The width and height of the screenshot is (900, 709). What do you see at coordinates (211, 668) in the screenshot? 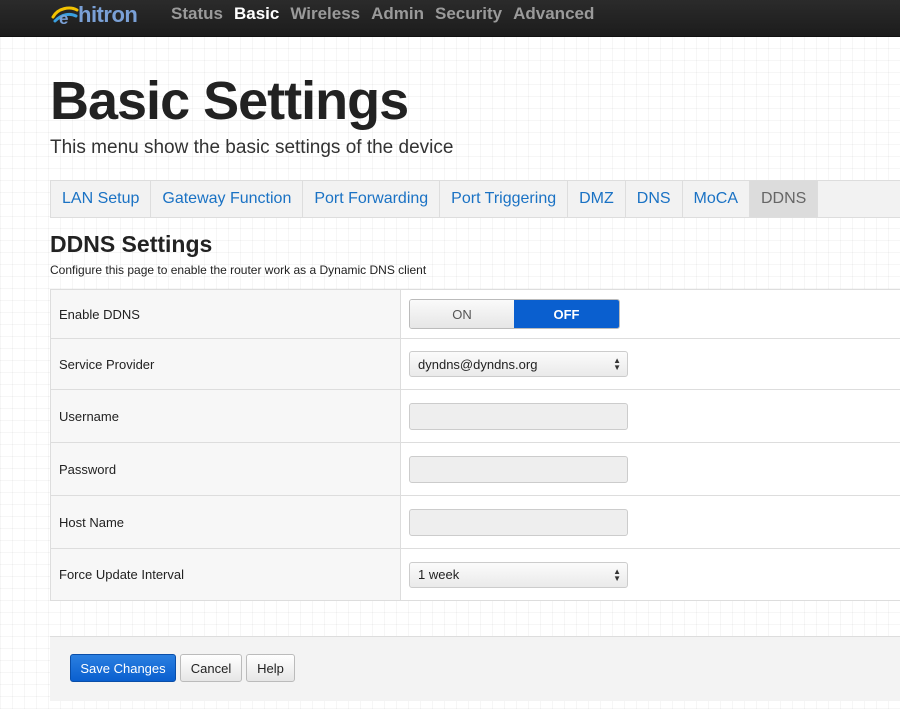
I see `cancel-button: Cancel` at bounding box center [211, 668].